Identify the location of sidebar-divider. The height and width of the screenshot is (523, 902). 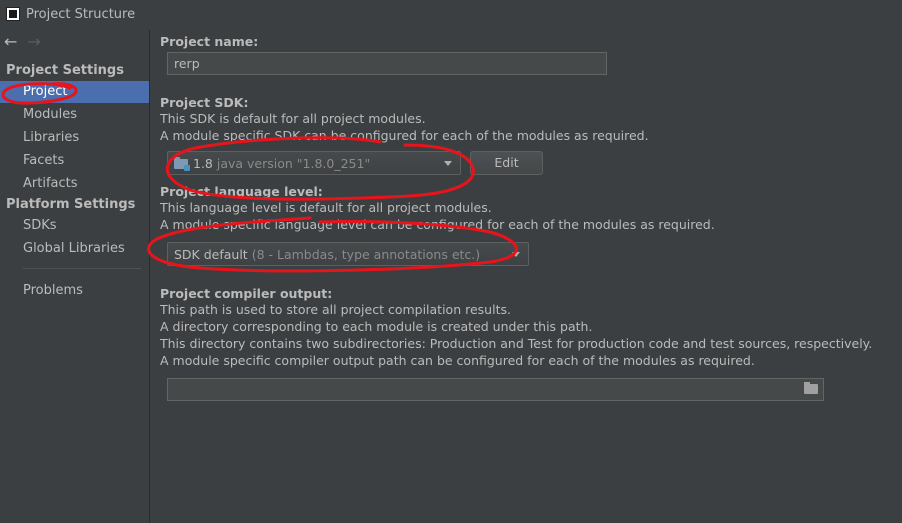
(82, 268).